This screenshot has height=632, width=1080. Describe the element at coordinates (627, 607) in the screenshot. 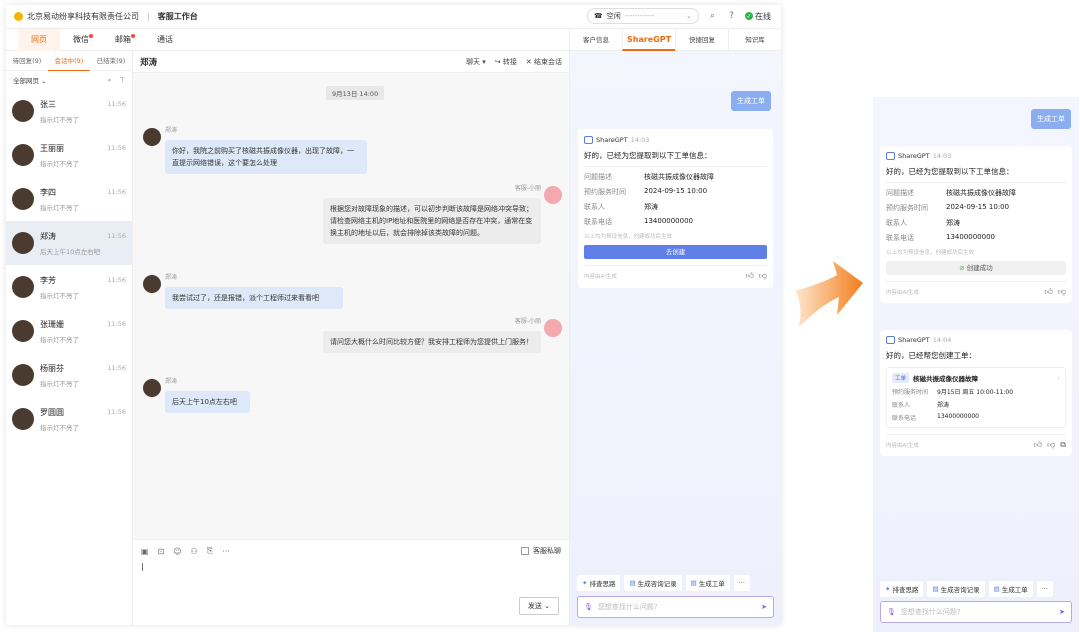

I see `input-placeholder: 您想查找什么问题?` at that location.